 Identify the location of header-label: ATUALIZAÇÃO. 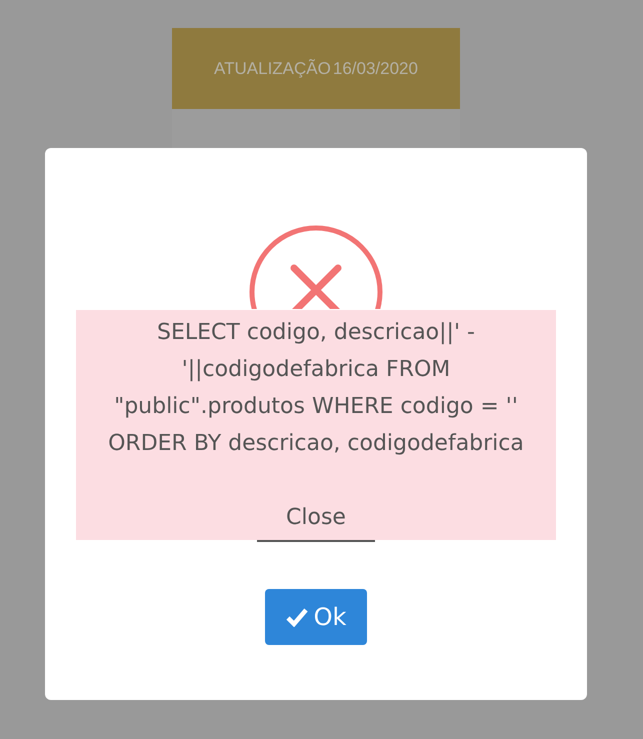
(272, 68).